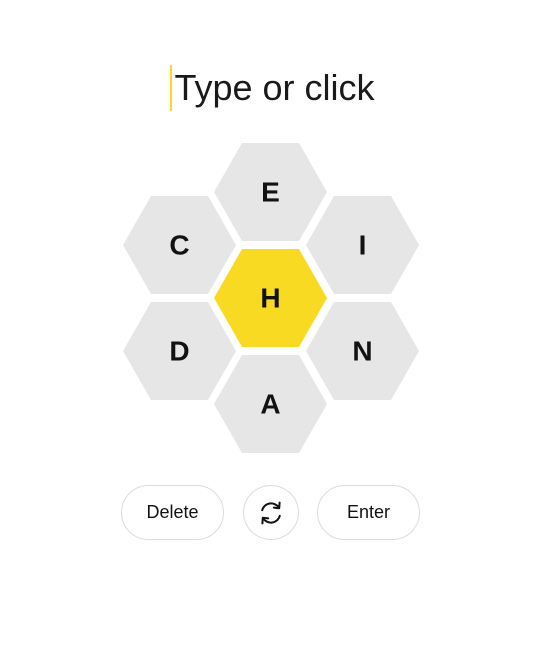 The image size is (547, 651). I want to click on hive-cell-center: H, so click(270, 298).